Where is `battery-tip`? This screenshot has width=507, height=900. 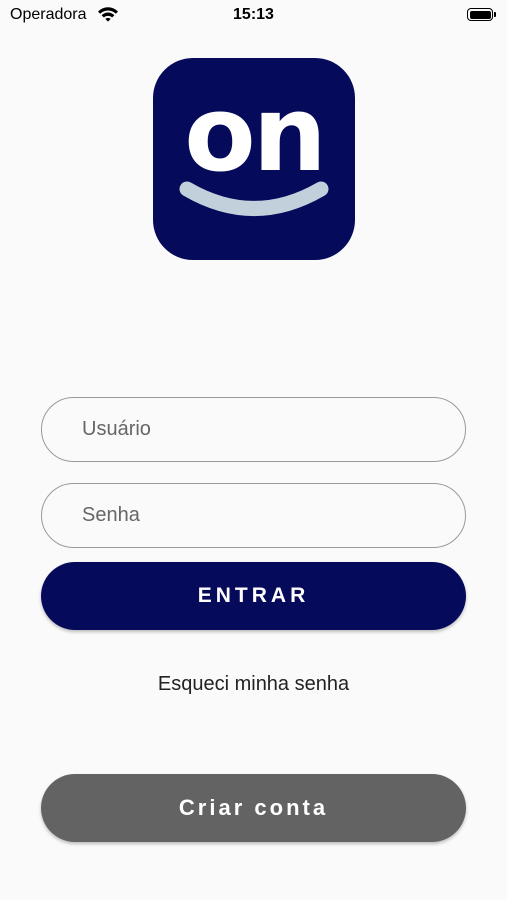 battery-tip is located at coordinates (495, 14).